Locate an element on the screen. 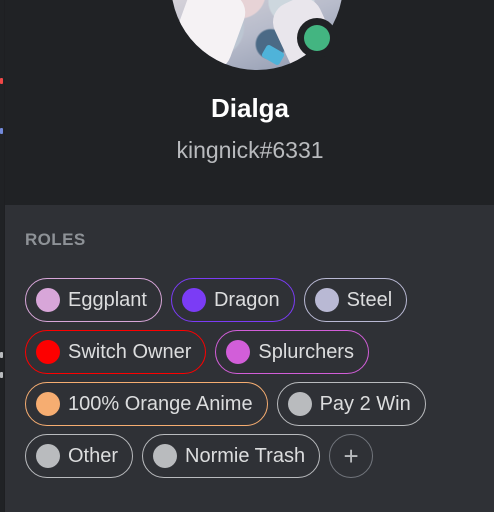 The image size is (494, 512). role-pill: Other is located at coordinates (79, 456).